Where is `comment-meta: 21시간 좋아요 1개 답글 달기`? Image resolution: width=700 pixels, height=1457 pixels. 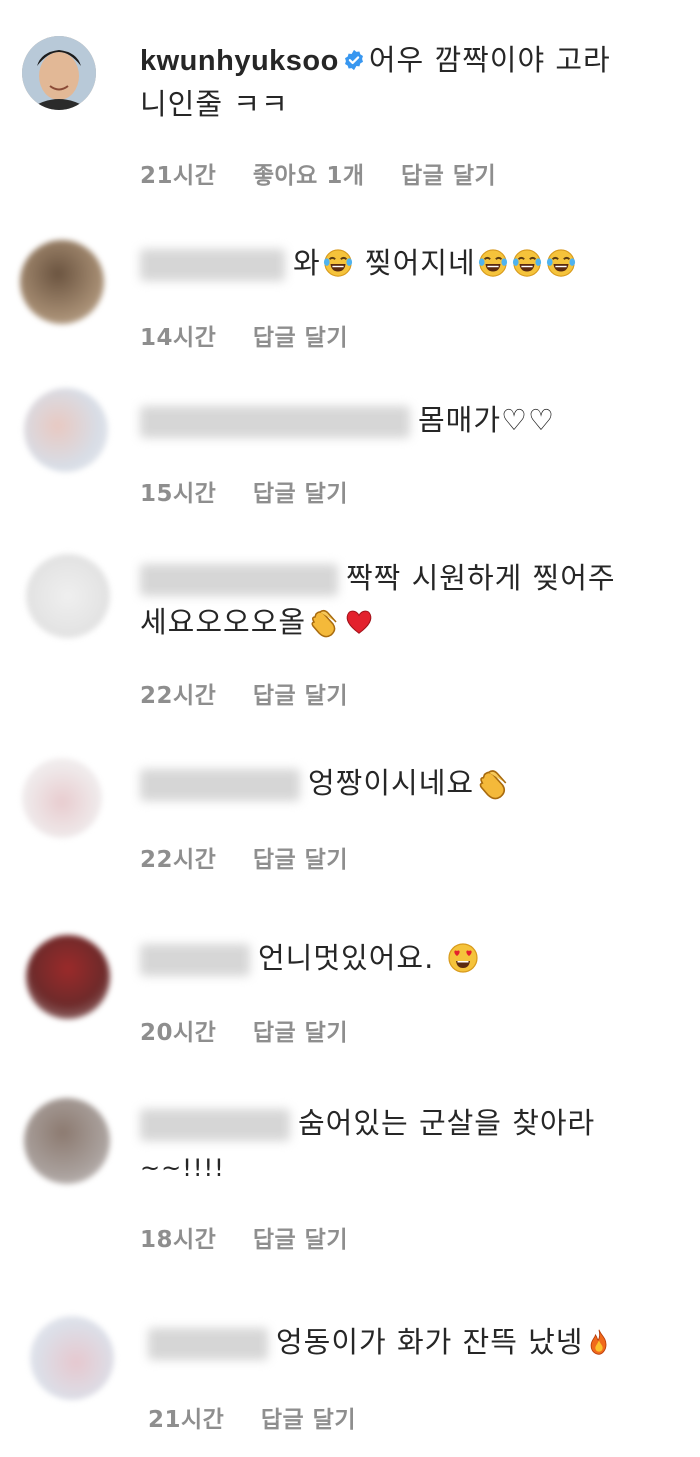 comment-meta: 21시간 좋아요 1개 답글 달기 is located at coordinates (332, 173).